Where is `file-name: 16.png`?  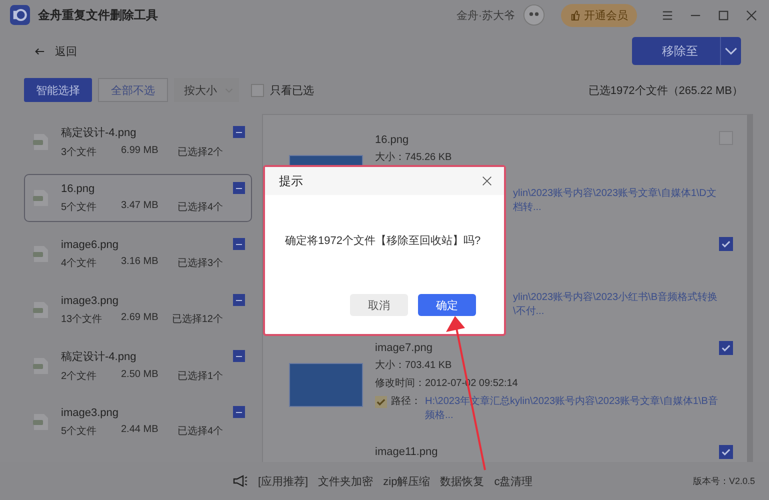
file-name: 16.png is located at coordinates (392, 140).